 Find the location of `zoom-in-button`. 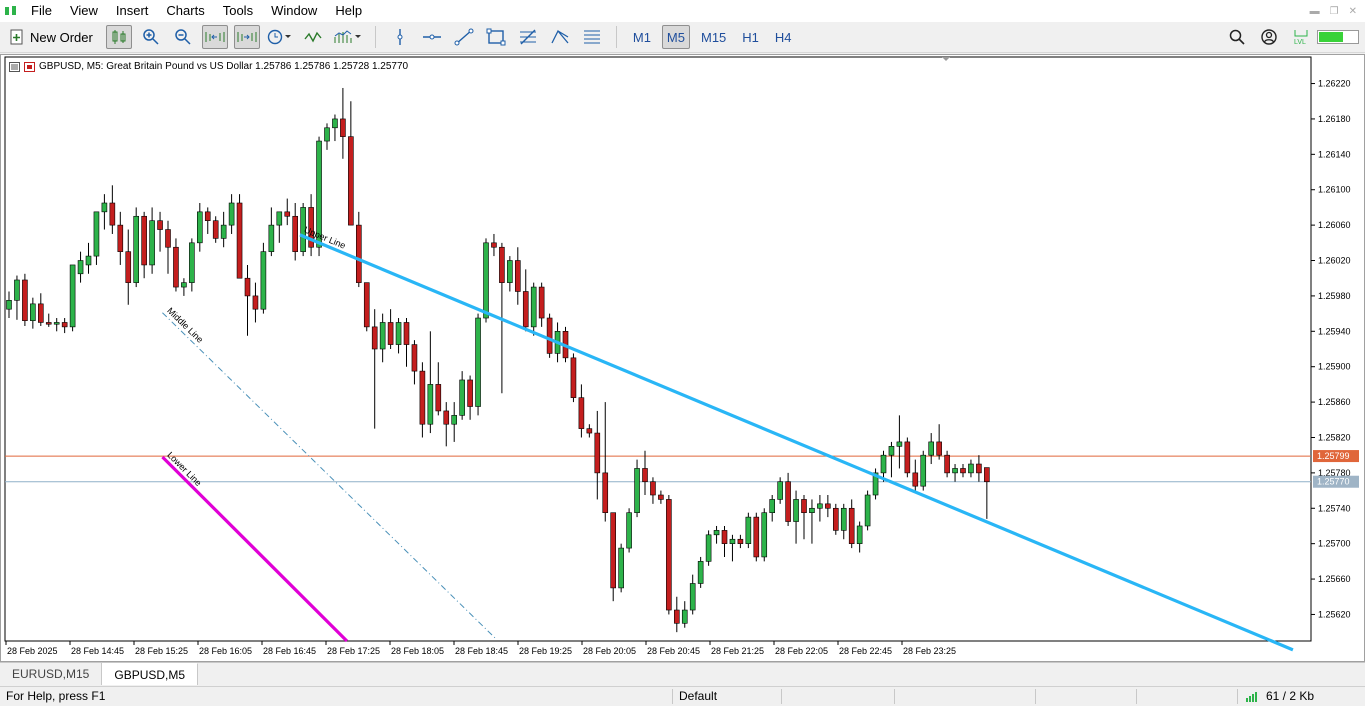

zoom-in-button is located at coordinates (151, 37).